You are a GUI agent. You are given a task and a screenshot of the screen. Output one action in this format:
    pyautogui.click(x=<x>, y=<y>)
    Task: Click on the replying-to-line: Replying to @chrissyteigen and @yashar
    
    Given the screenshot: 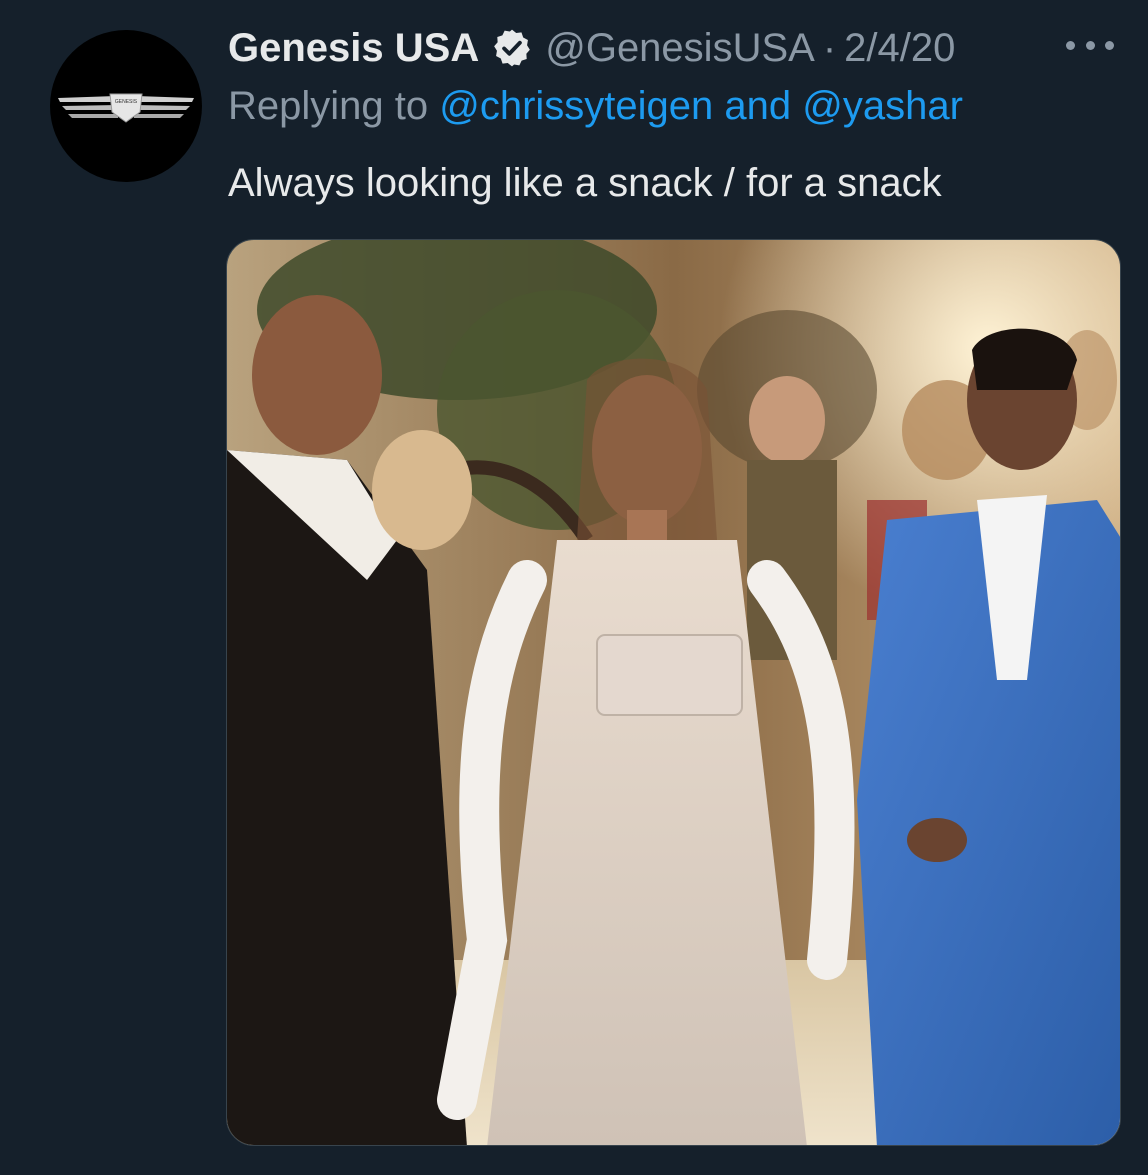 What is the action you would take?
    pyautogui.click(x=595, y=106)
    